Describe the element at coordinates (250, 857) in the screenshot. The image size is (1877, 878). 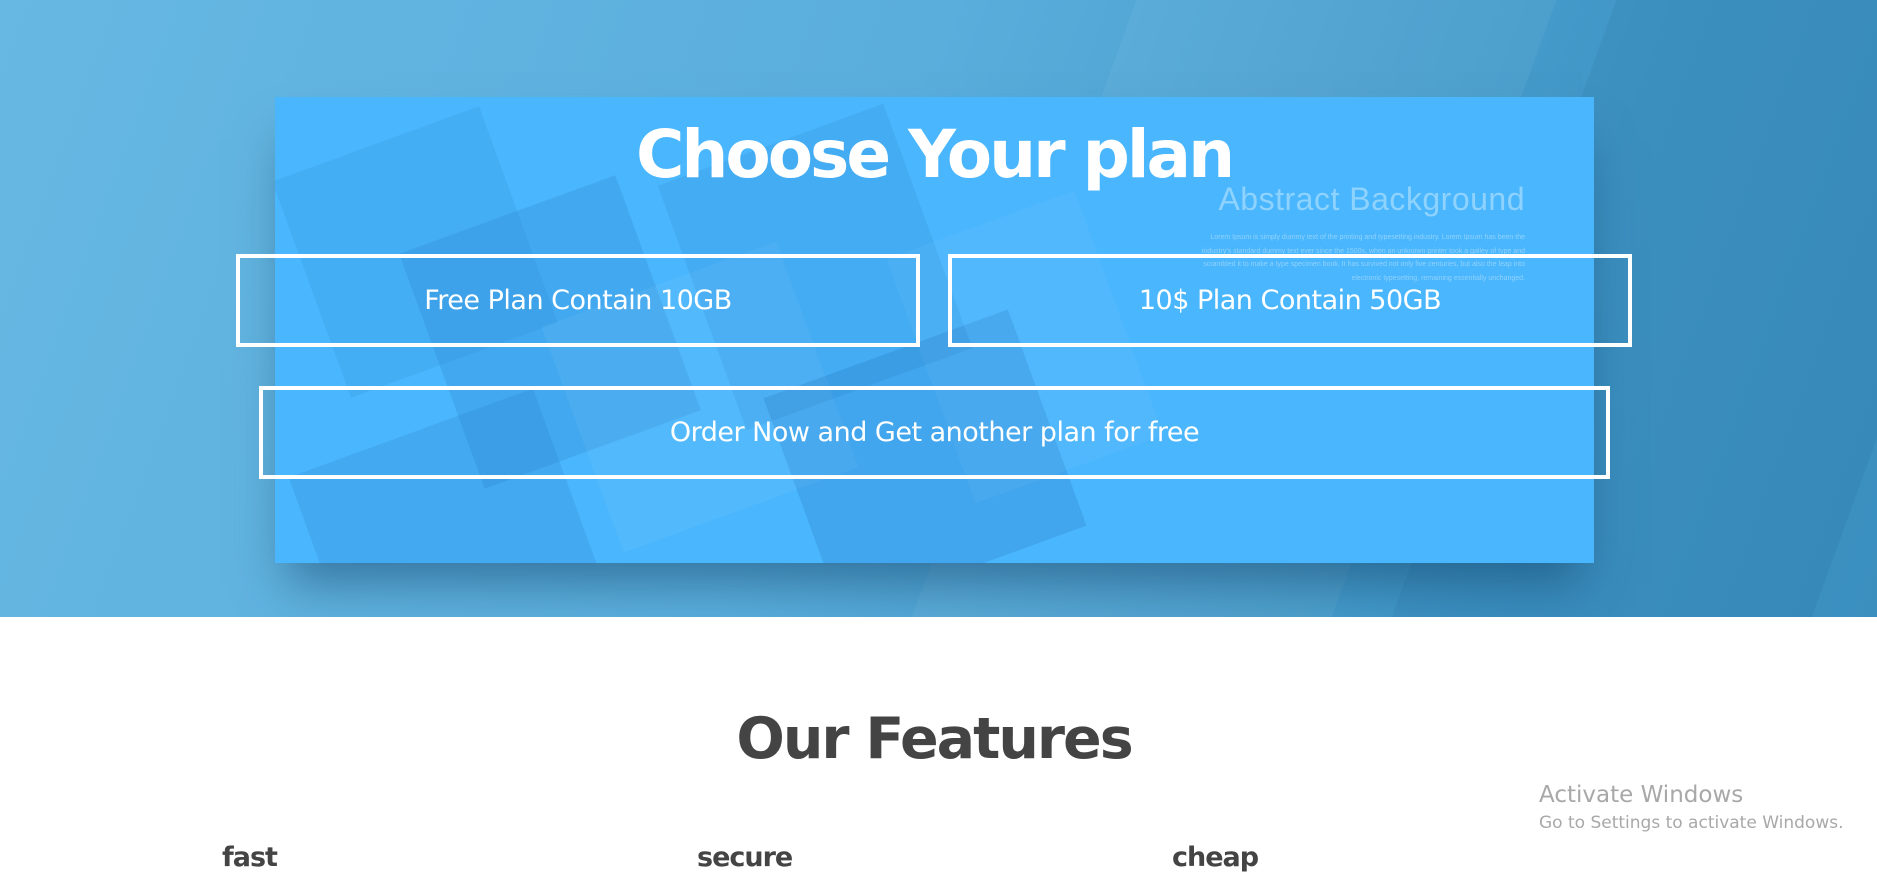
I see `feature-fast: fast` at that location.